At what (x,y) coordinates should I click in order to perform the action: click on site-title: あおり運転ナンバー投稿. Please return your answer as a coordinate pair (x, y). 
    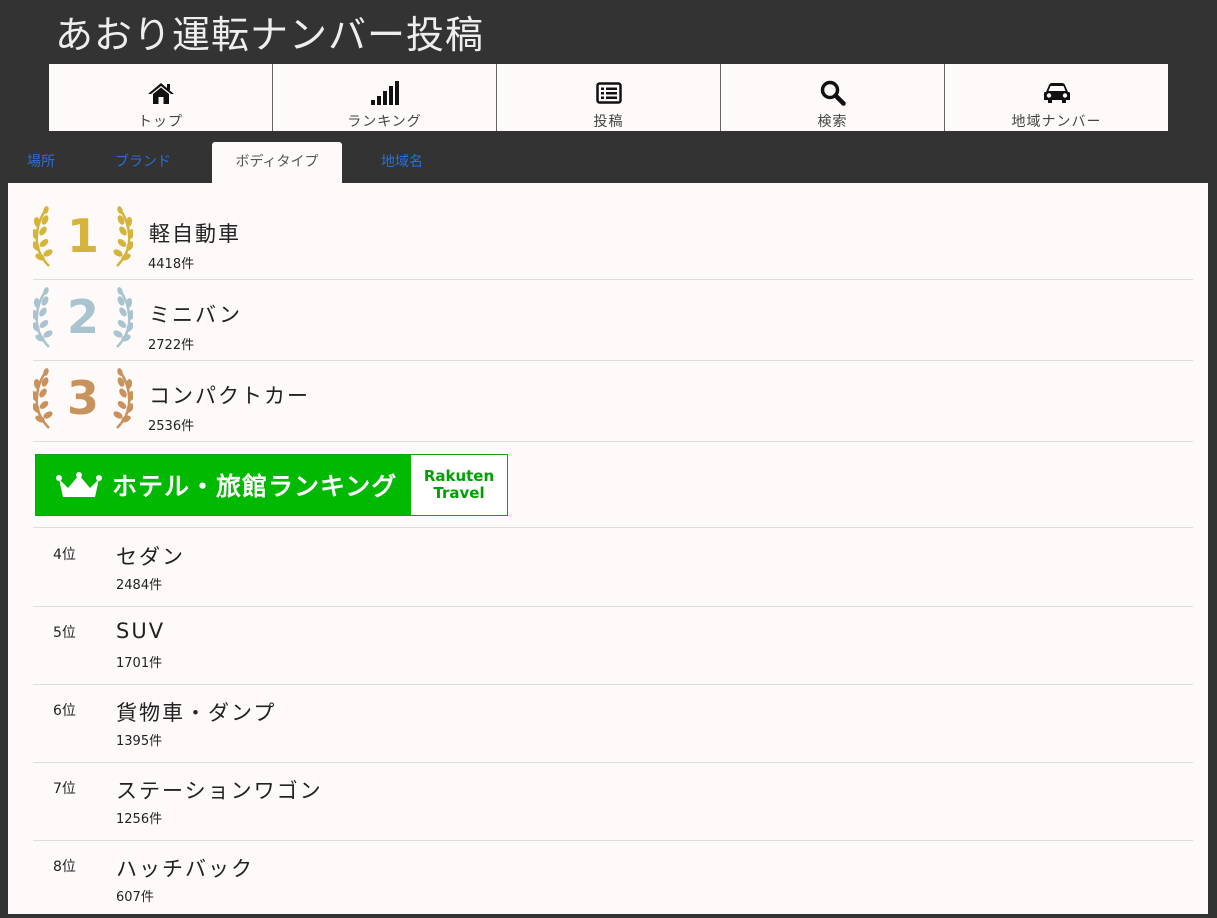
    Looking at the image, I should click on (269, 31).